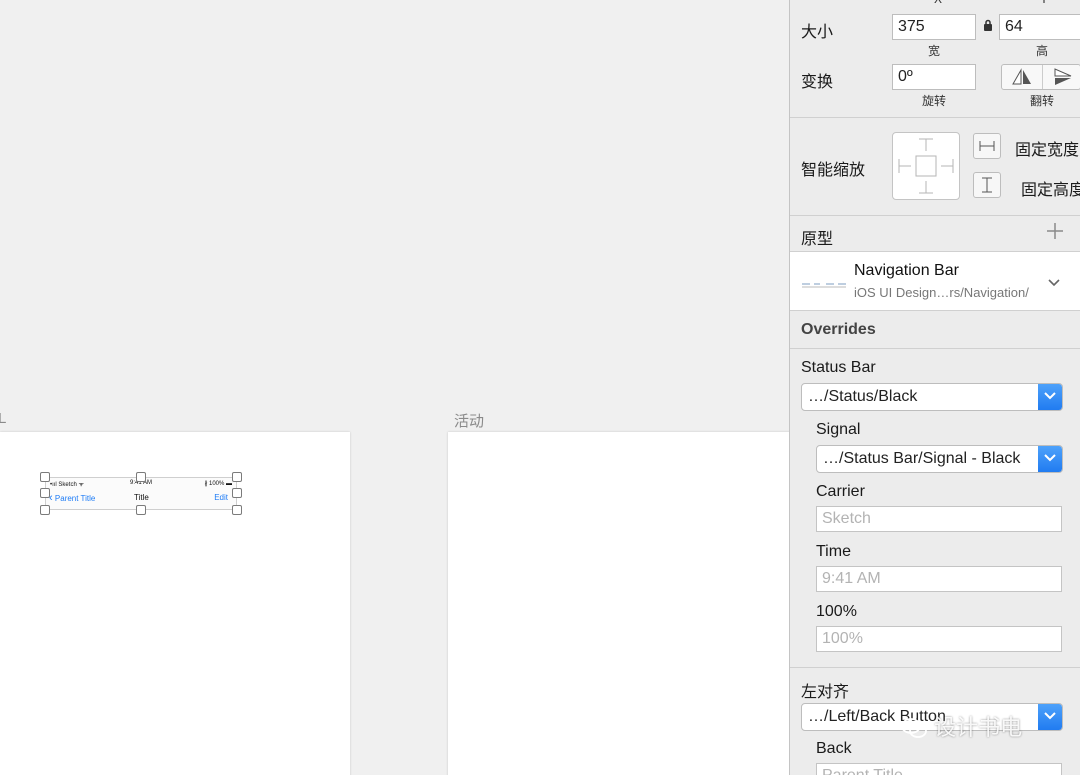 The height and width of the screenshot is (775, 1080). What do you see at coordinates (75, 498) in the screenshot?
I see `nav-back-label: Parent Title` at bounding box center [75, 498].